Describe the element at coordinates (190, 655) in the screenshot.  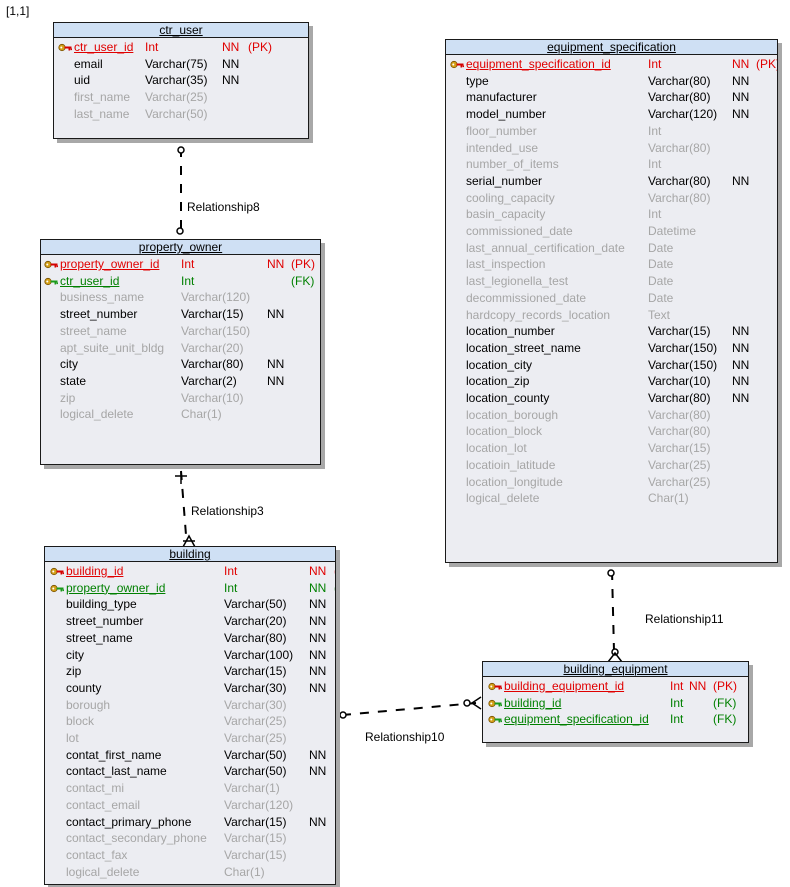
I see `column-row: city Varchar(100) NN` at that location.